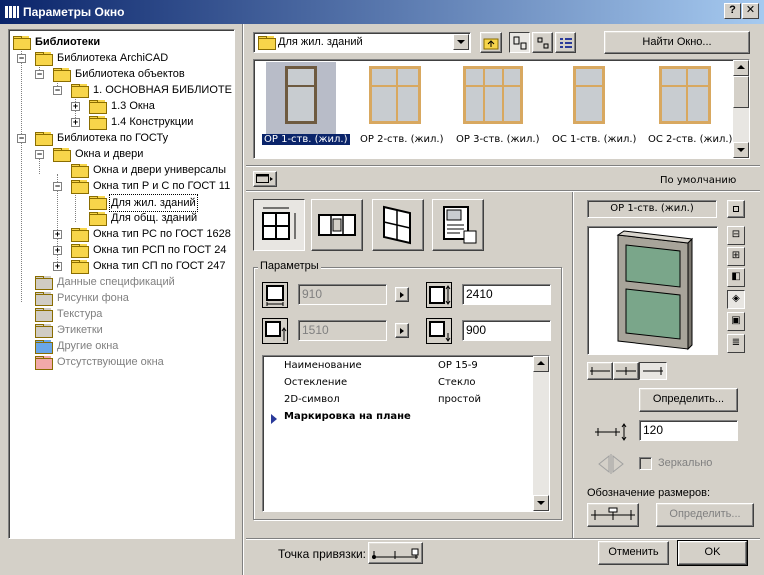 The image size is (764, 575). What do you see at coordinates (274, 419) in the screenshot?
I see `expand-triangle-icon` at bounding box center [274, 419].